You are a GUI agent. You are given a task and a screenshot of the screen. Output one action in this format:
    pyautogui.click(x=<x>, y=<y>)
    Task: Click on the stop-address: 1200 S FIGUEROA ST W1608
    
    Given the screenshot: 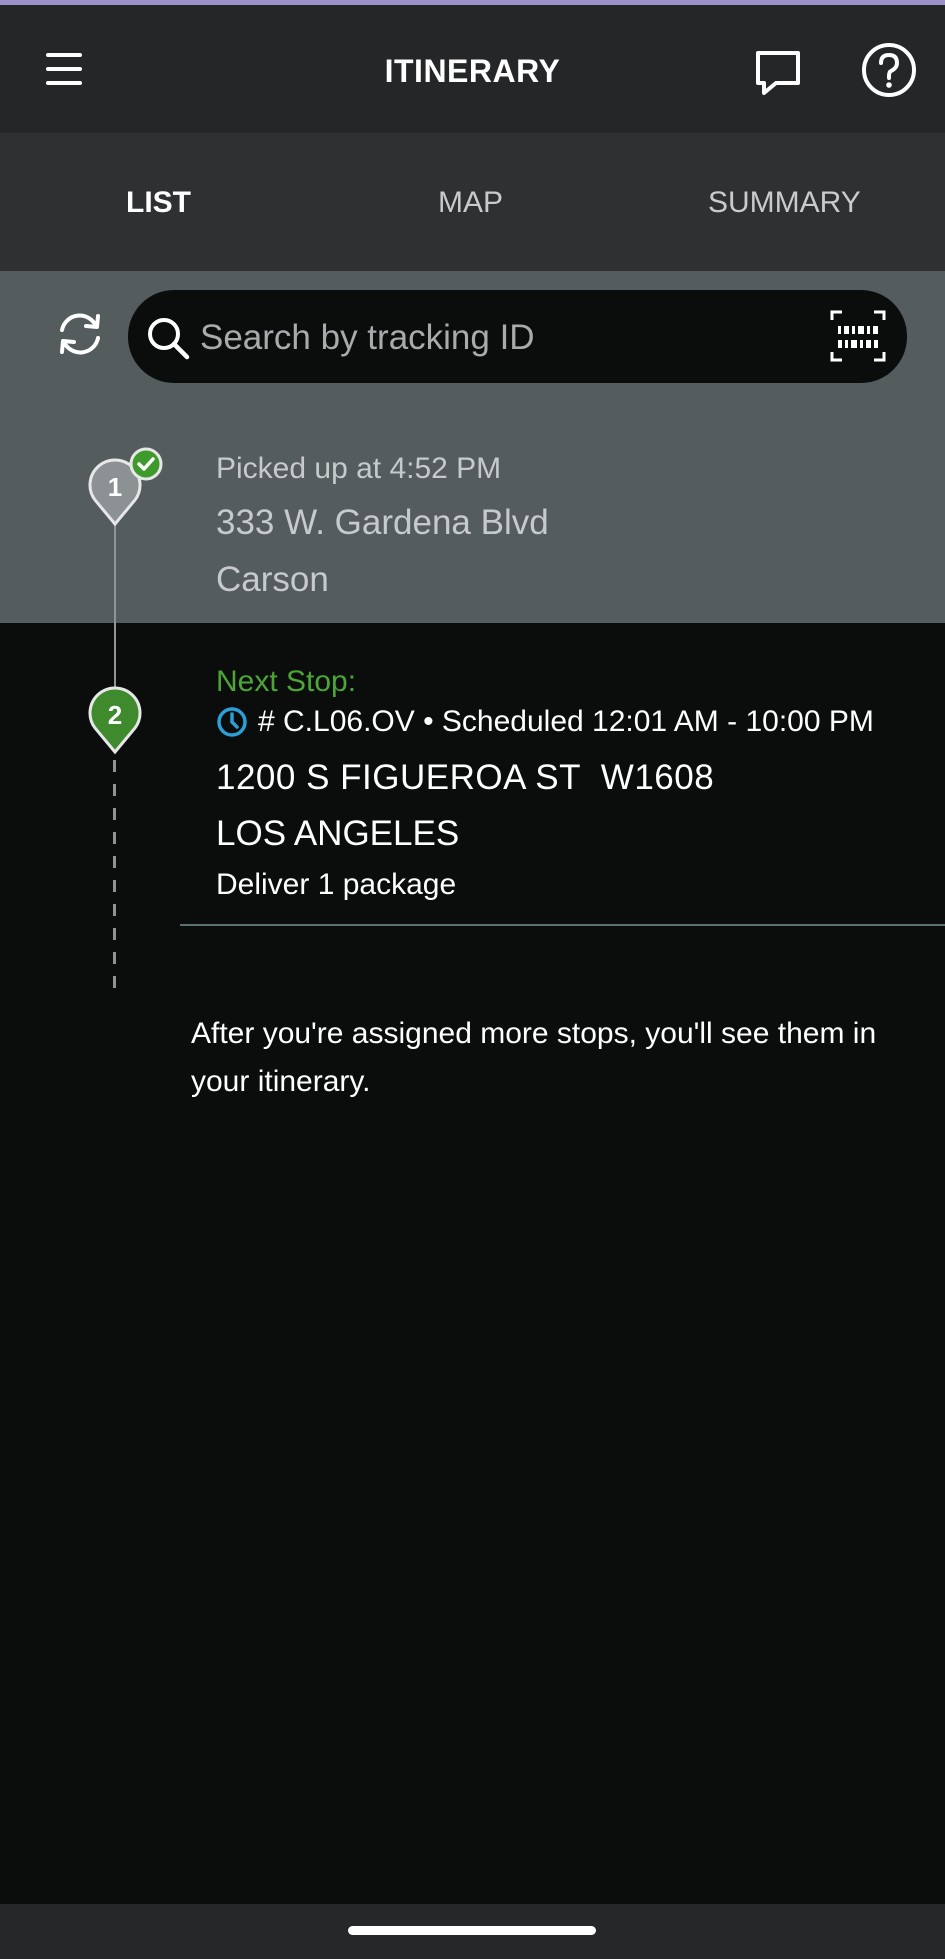 What is the action you would take?
    pyautogui.click(x=465, y=777)
    